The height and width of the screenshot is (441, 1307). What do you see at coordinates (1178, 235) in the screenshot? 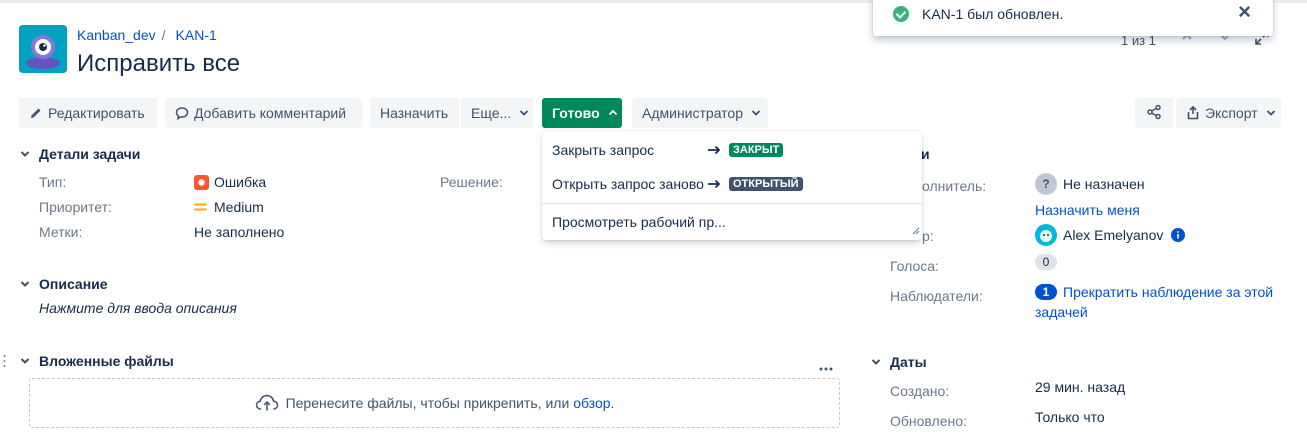
I see `info-icon` at bounding box center [1178, 235].